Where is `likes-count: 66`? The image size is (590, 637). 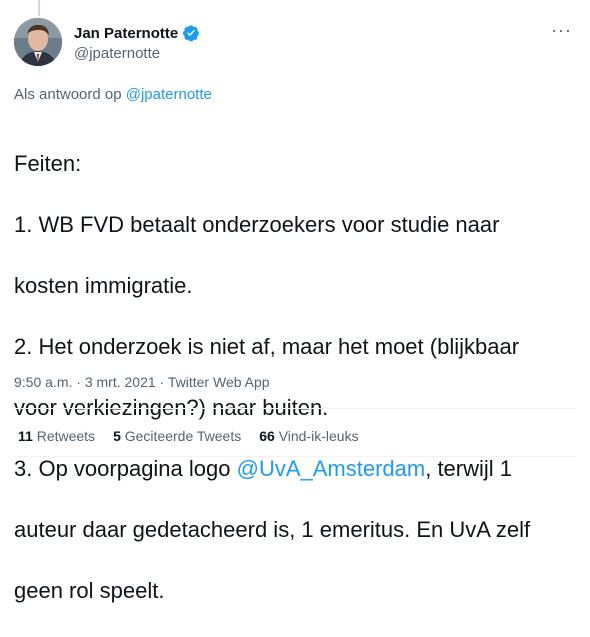
likes-count: 66 is located at coordinates (267, 436).